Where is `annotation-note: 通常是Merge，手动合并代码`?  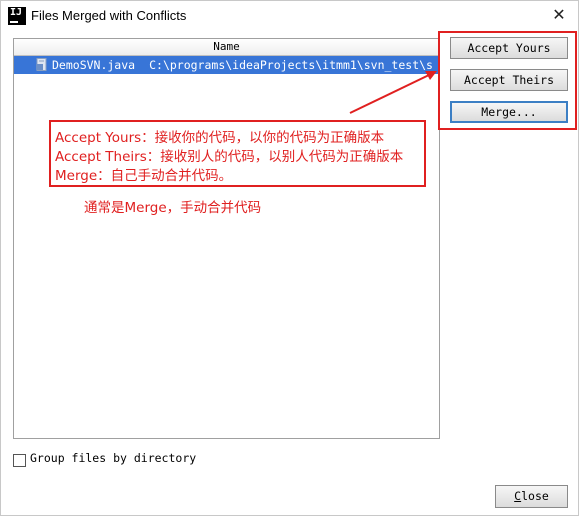
annotation-note: 通常是Merge，手动合并代码 is located at coordinates (173, 208).